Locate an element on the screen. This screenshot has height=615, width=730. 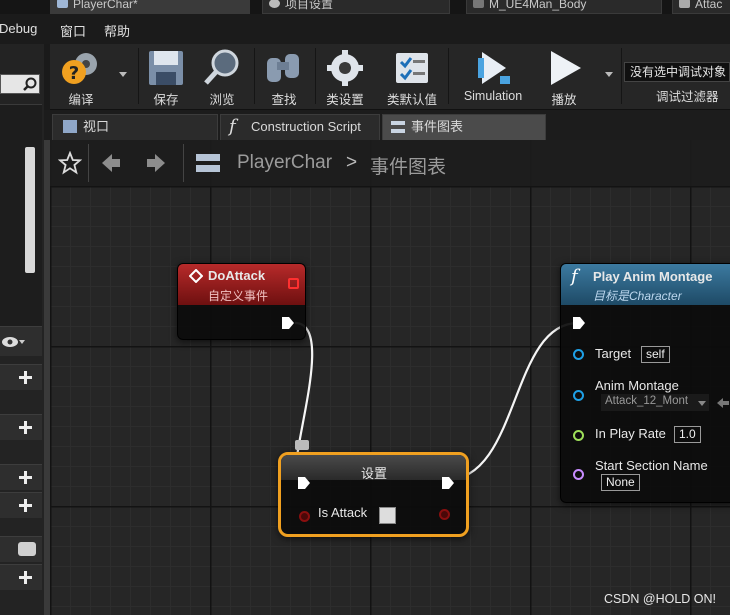
start-section-pin is located at coordinates (578, 474).